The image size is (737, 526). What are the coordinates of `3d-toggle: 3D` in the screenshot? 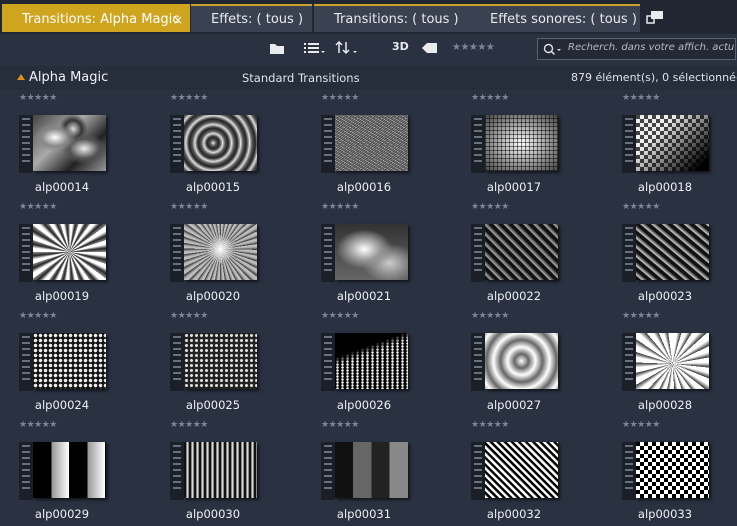 It's located at (400, 46).